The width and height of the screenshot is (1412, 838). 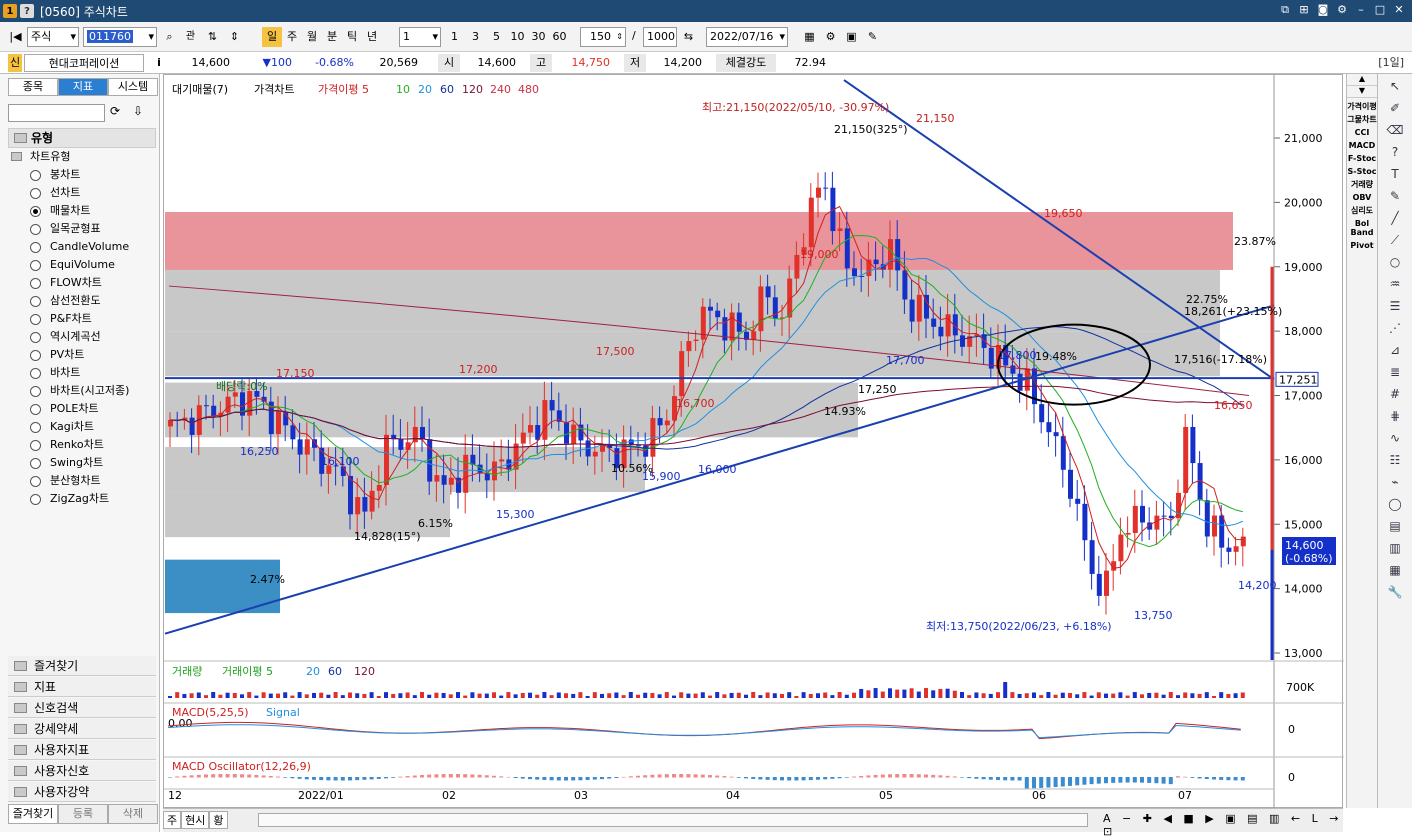 I want to click on refresh-icon: ⟳, so click(x=115, y=111).